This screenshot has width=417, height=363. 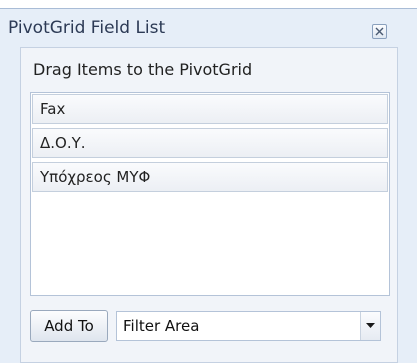 I want to click on window-title: PivotGrid Field List, so click(x=87, y=28).